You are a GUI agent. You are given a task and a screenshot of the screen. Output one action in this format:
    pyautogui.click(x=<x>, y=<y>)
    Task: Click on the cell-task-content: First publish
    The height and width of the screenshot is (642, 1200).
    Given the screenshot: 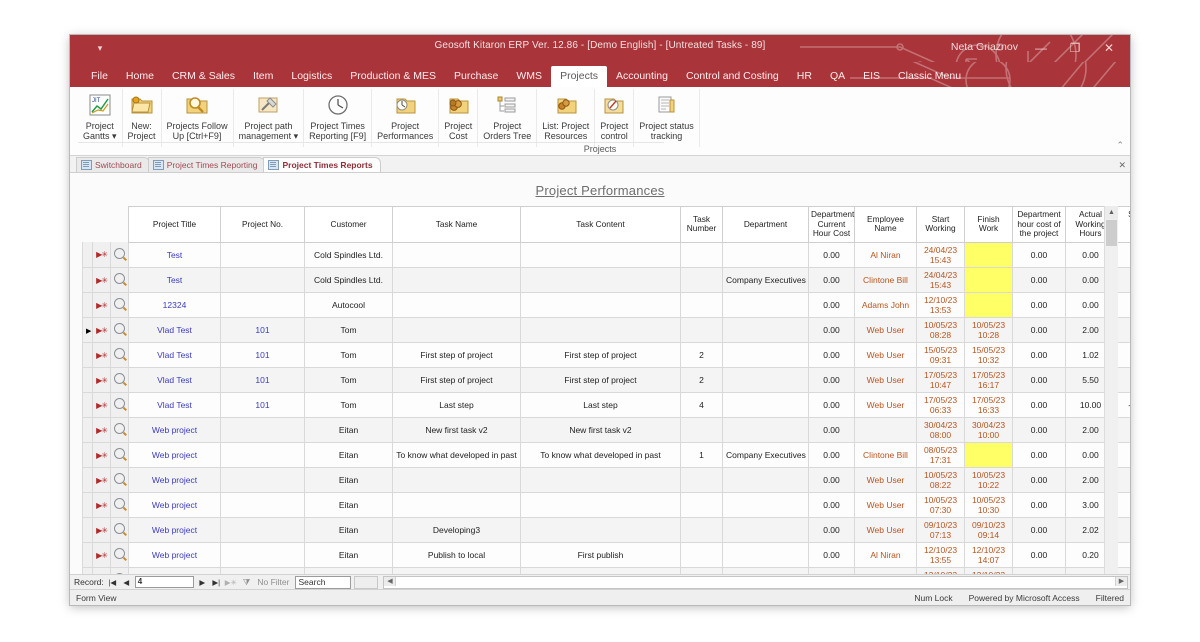 What is the action you would take?
    pyautogui.click(x=600, y=570)
    